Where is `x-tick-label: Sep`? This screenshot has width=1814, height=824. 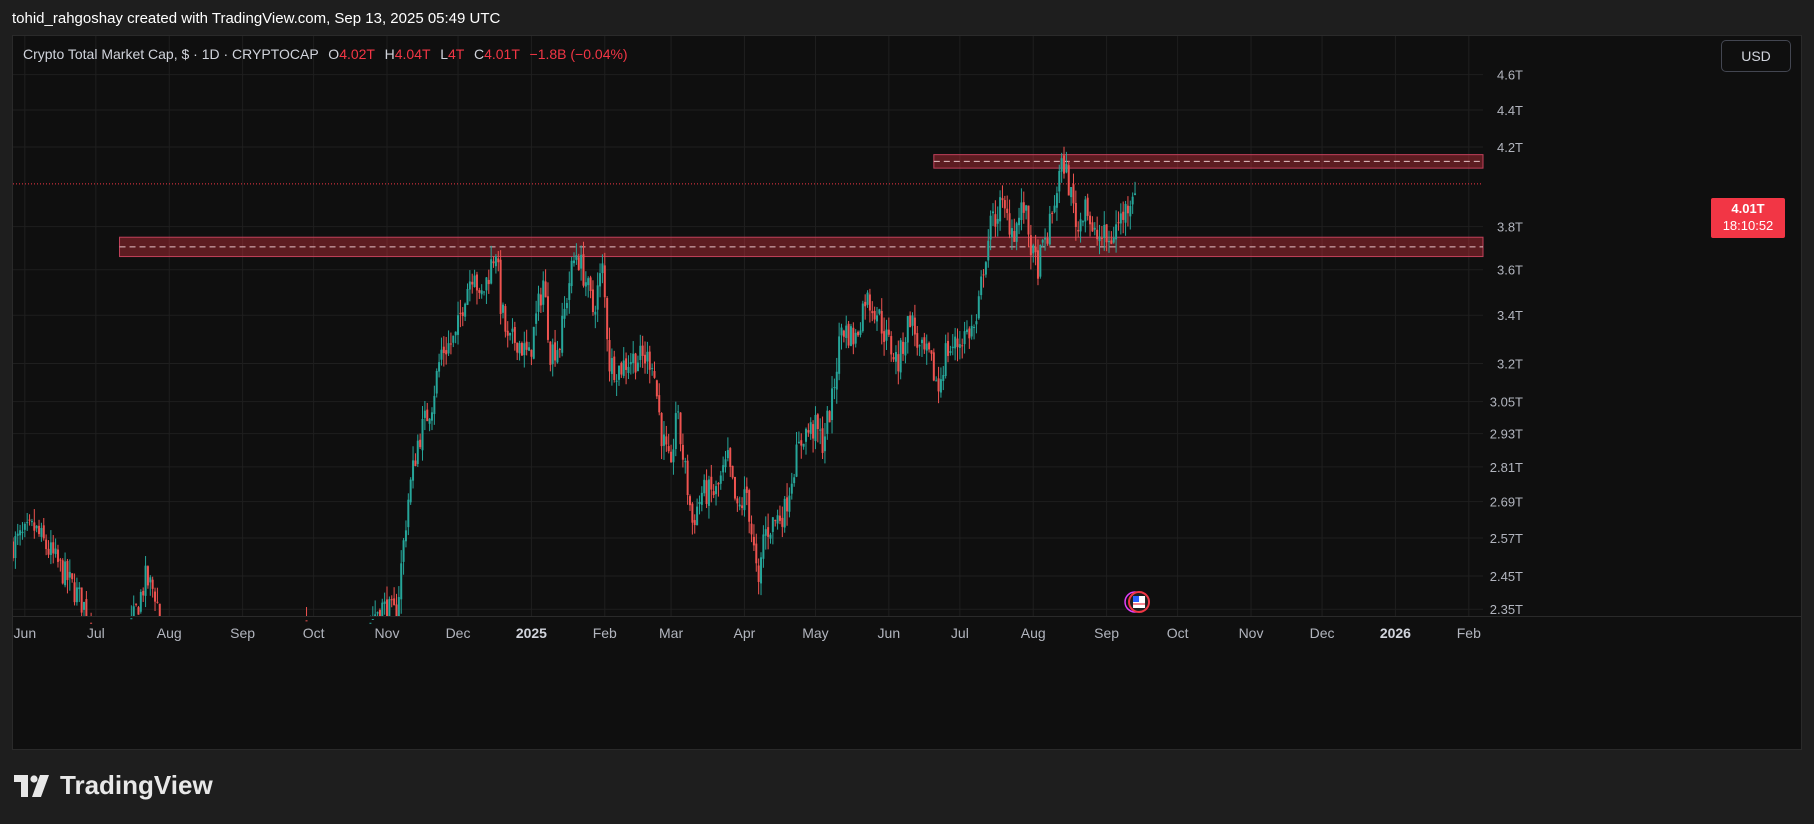 x-tick-label: Sep is located at coordinates (1106, 633).